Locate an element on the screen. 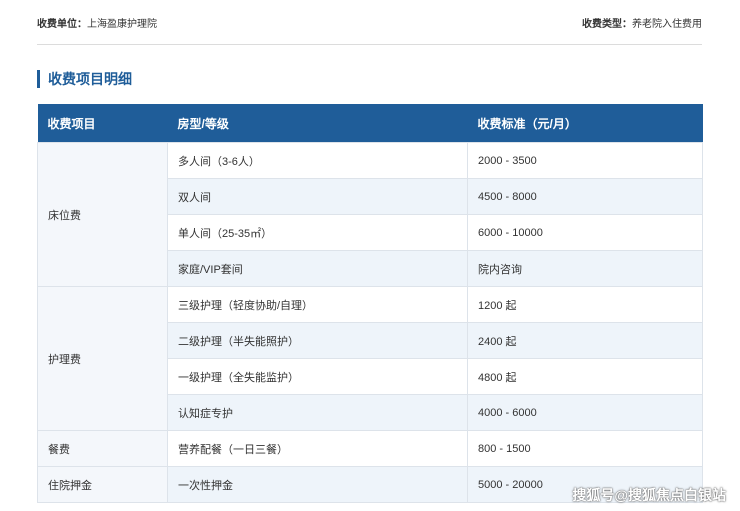  item-cell: 一级护理（全失能监护） is located at coordinates (317, 376).